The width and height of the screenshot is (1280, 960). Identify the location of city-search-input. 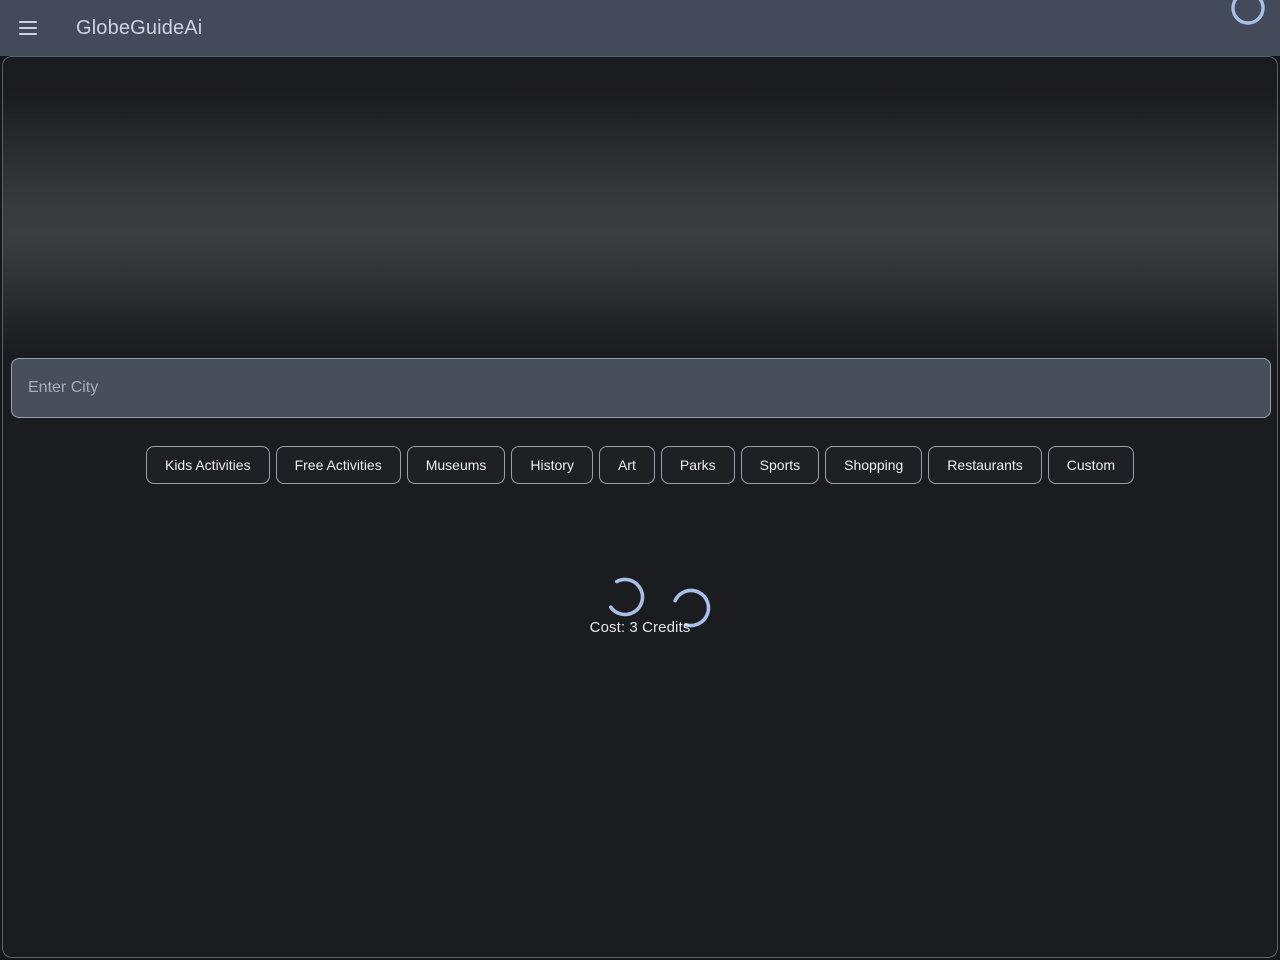
(641, 388).